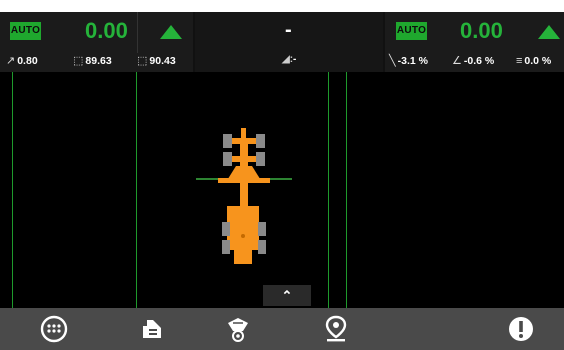 The image size is (564, 350). What do you see at coordinates (78, 61) in the screenshot?
I see `left-blade-icon: ⬚` at bounding box center [78, 61].